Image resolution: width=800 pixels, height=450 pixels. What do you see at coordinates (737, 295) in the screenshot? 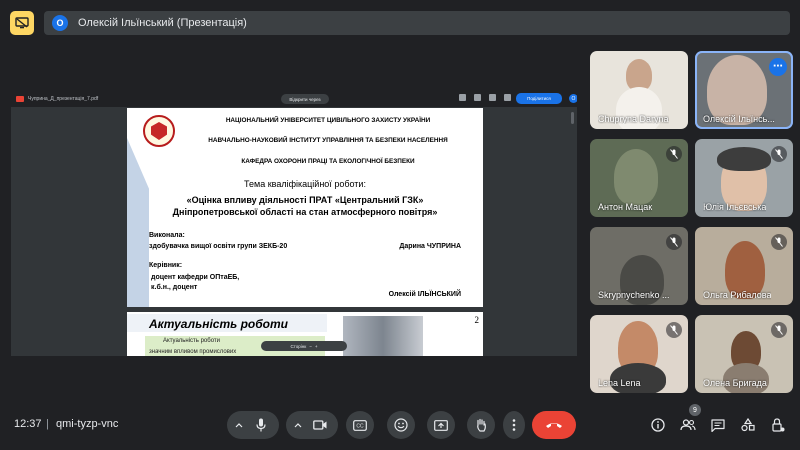
I see `participant-name: Ольга Рибалова` at bounding box center [737, 295].